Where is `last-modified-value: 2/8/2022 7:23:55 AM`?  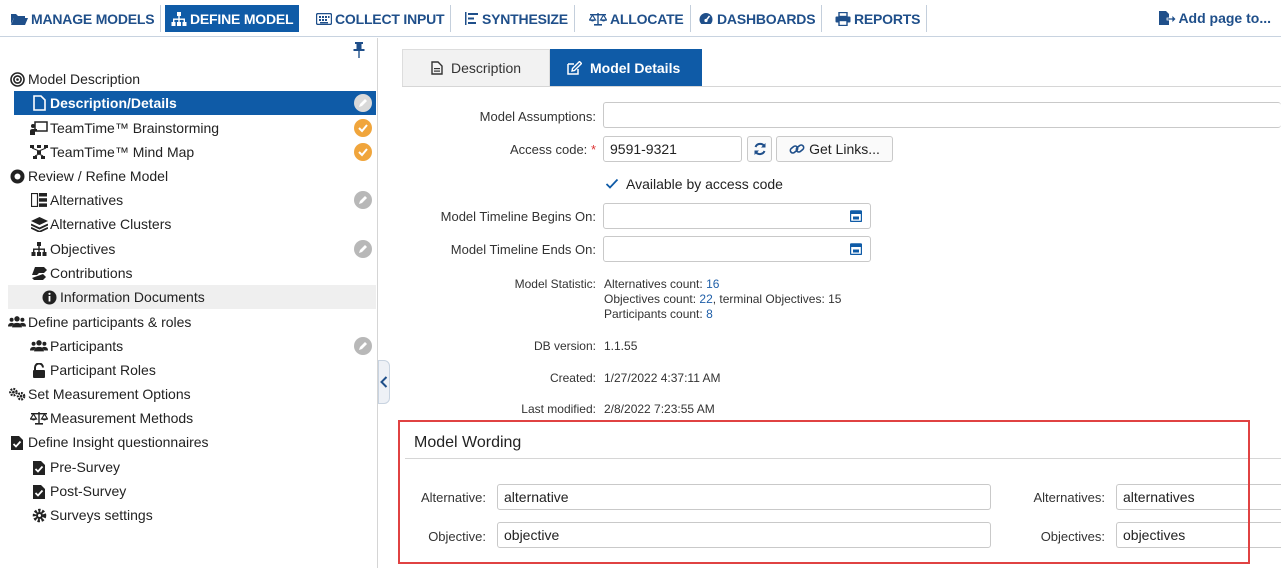
last-modified-value: 2/8/2022 7:23:55 AM is located at coordinates (659, 409).